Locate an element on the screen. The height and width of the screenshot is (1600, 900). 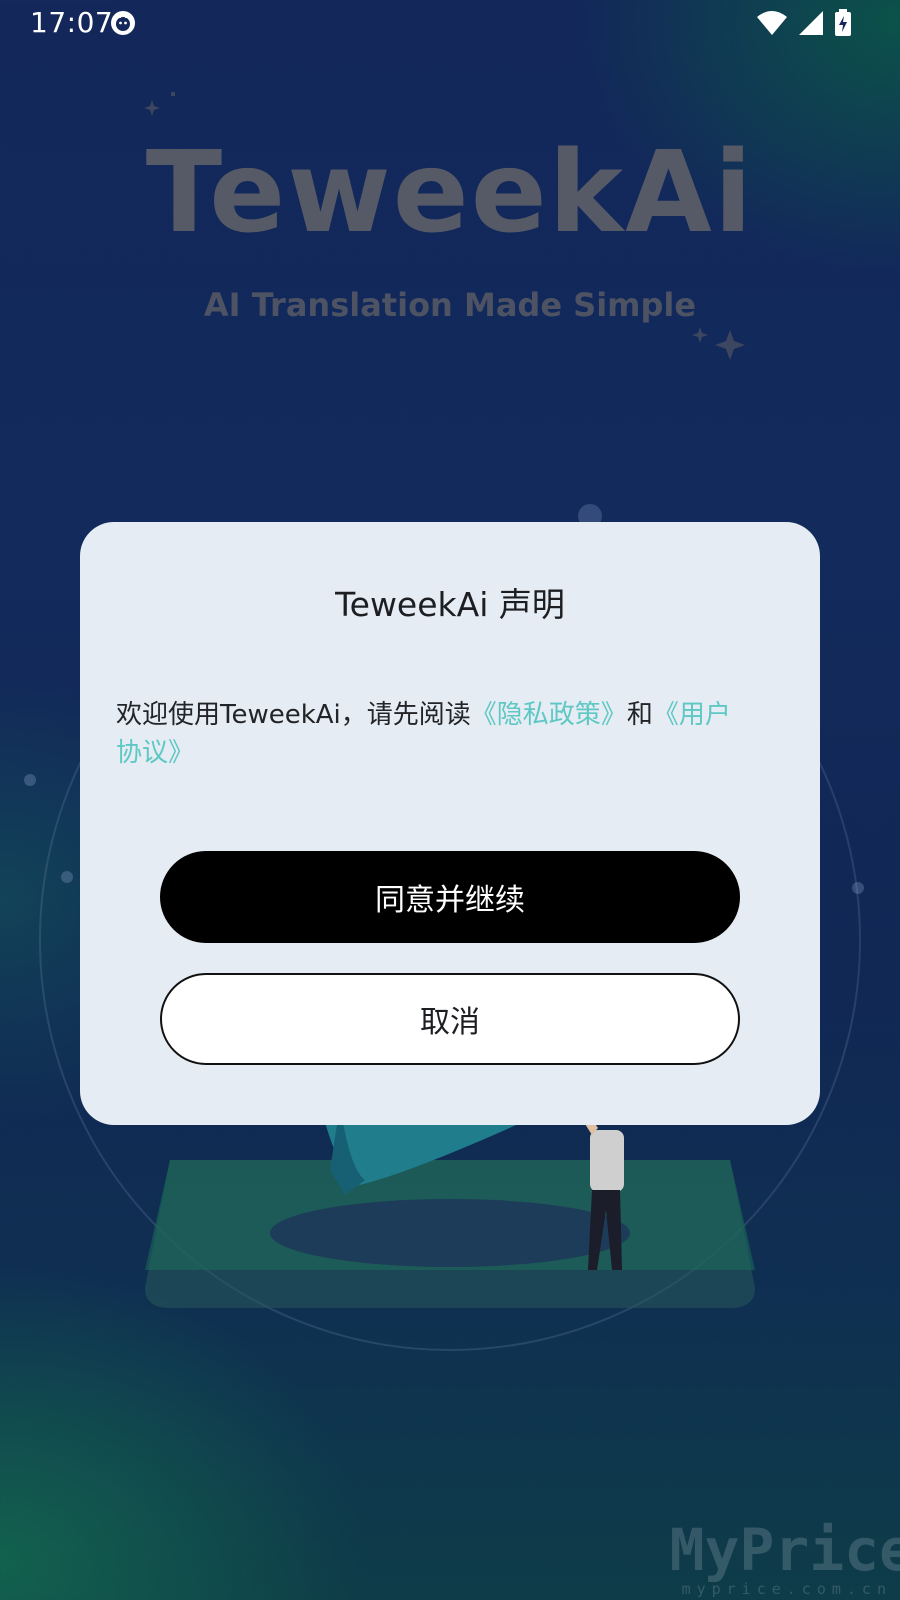
watermark: MyPrice myprice.com.cn is located at coordinates (785, 1559).